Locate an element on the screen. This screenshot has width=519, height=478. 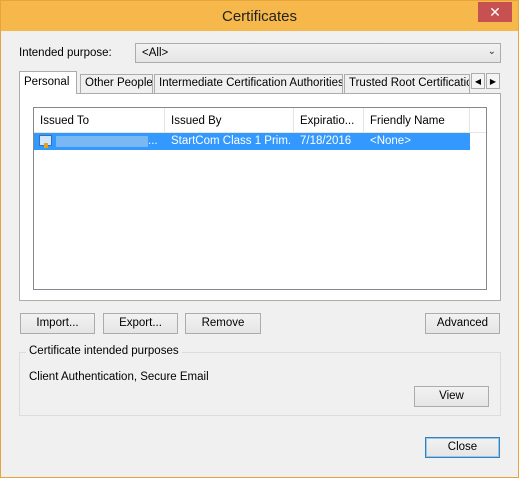
tab-scroll-left-icon: ◀ is located at coordinates (478, 81).